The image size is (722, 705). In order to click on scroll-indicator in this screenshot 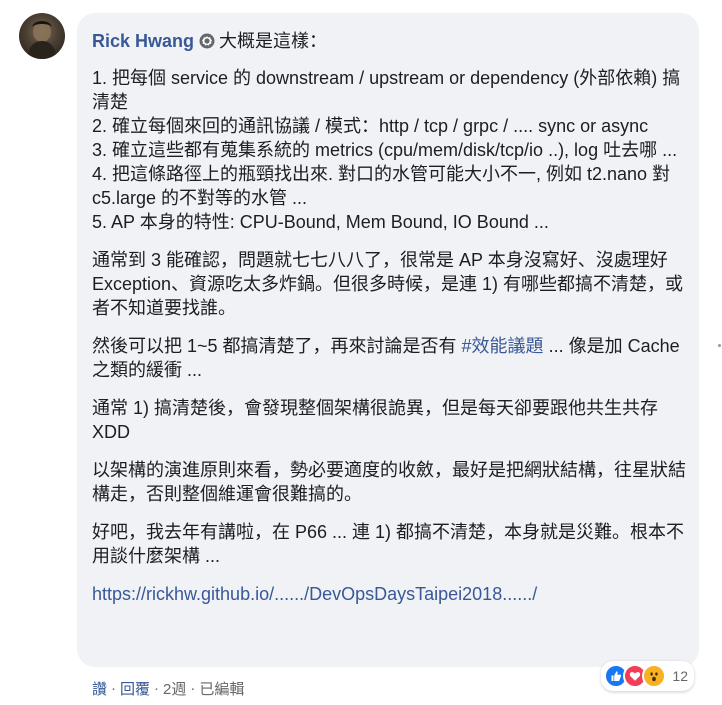, I will do `click(719, 345)`.